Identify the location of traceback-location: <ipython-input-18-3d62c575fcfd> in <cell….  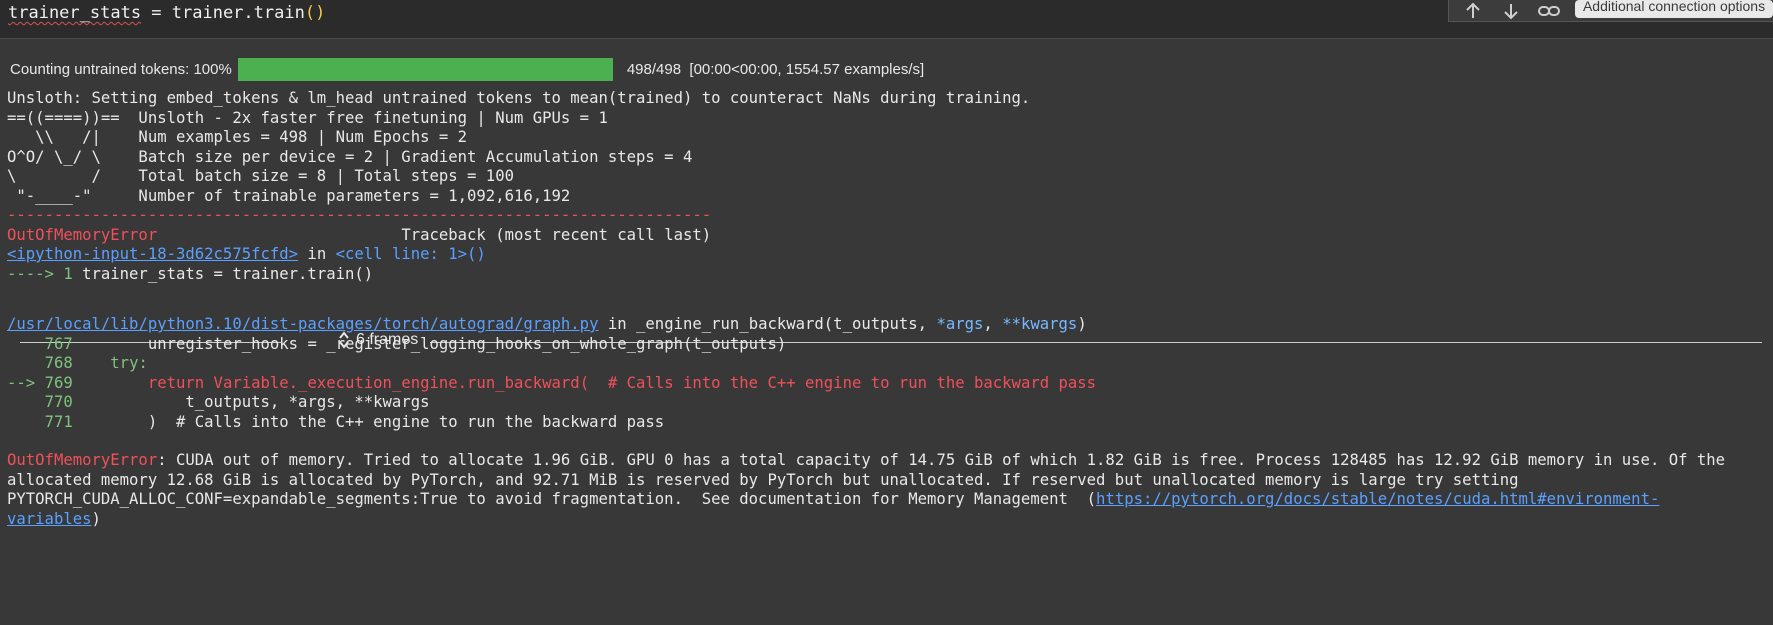
(246, 254).